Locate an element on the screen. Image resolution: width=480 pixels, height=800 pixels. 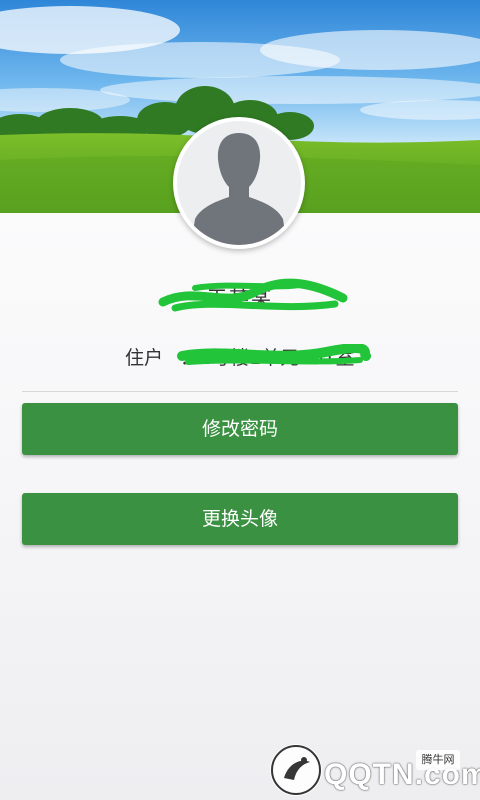
resident-info-row: 住户 ：1号楼1单元201室 is located at coordinates (240, 355).